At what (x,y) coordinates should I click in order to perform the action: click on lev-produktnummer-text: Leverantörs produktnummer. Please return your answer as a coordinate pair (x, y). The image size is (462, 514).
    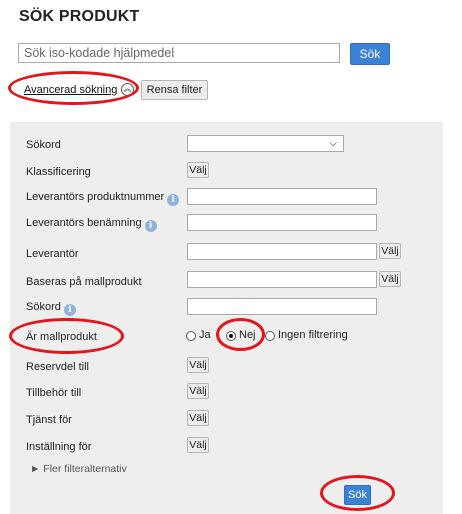
    Looking at the image, I should click on (95, 197).